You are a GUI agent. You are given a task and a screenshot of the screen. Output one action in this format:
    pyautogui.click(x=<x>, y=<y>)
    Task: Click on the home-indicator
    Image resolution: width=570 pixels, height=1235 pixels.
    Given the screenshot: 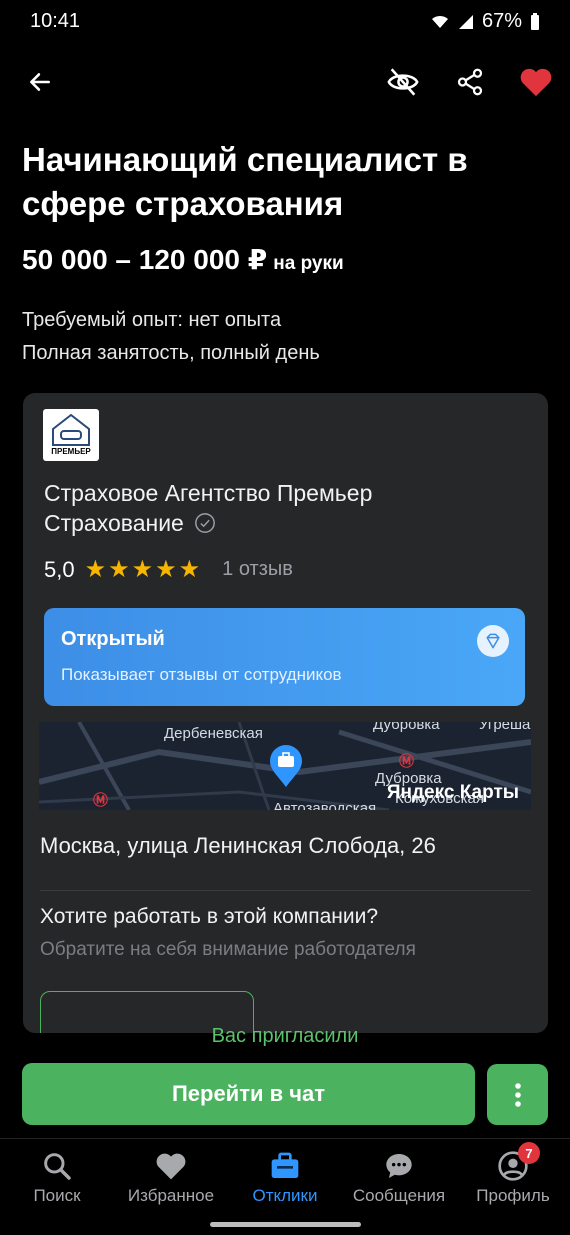 What is the action you would take?
    pyautogui.click(x=285, y=1224)
    